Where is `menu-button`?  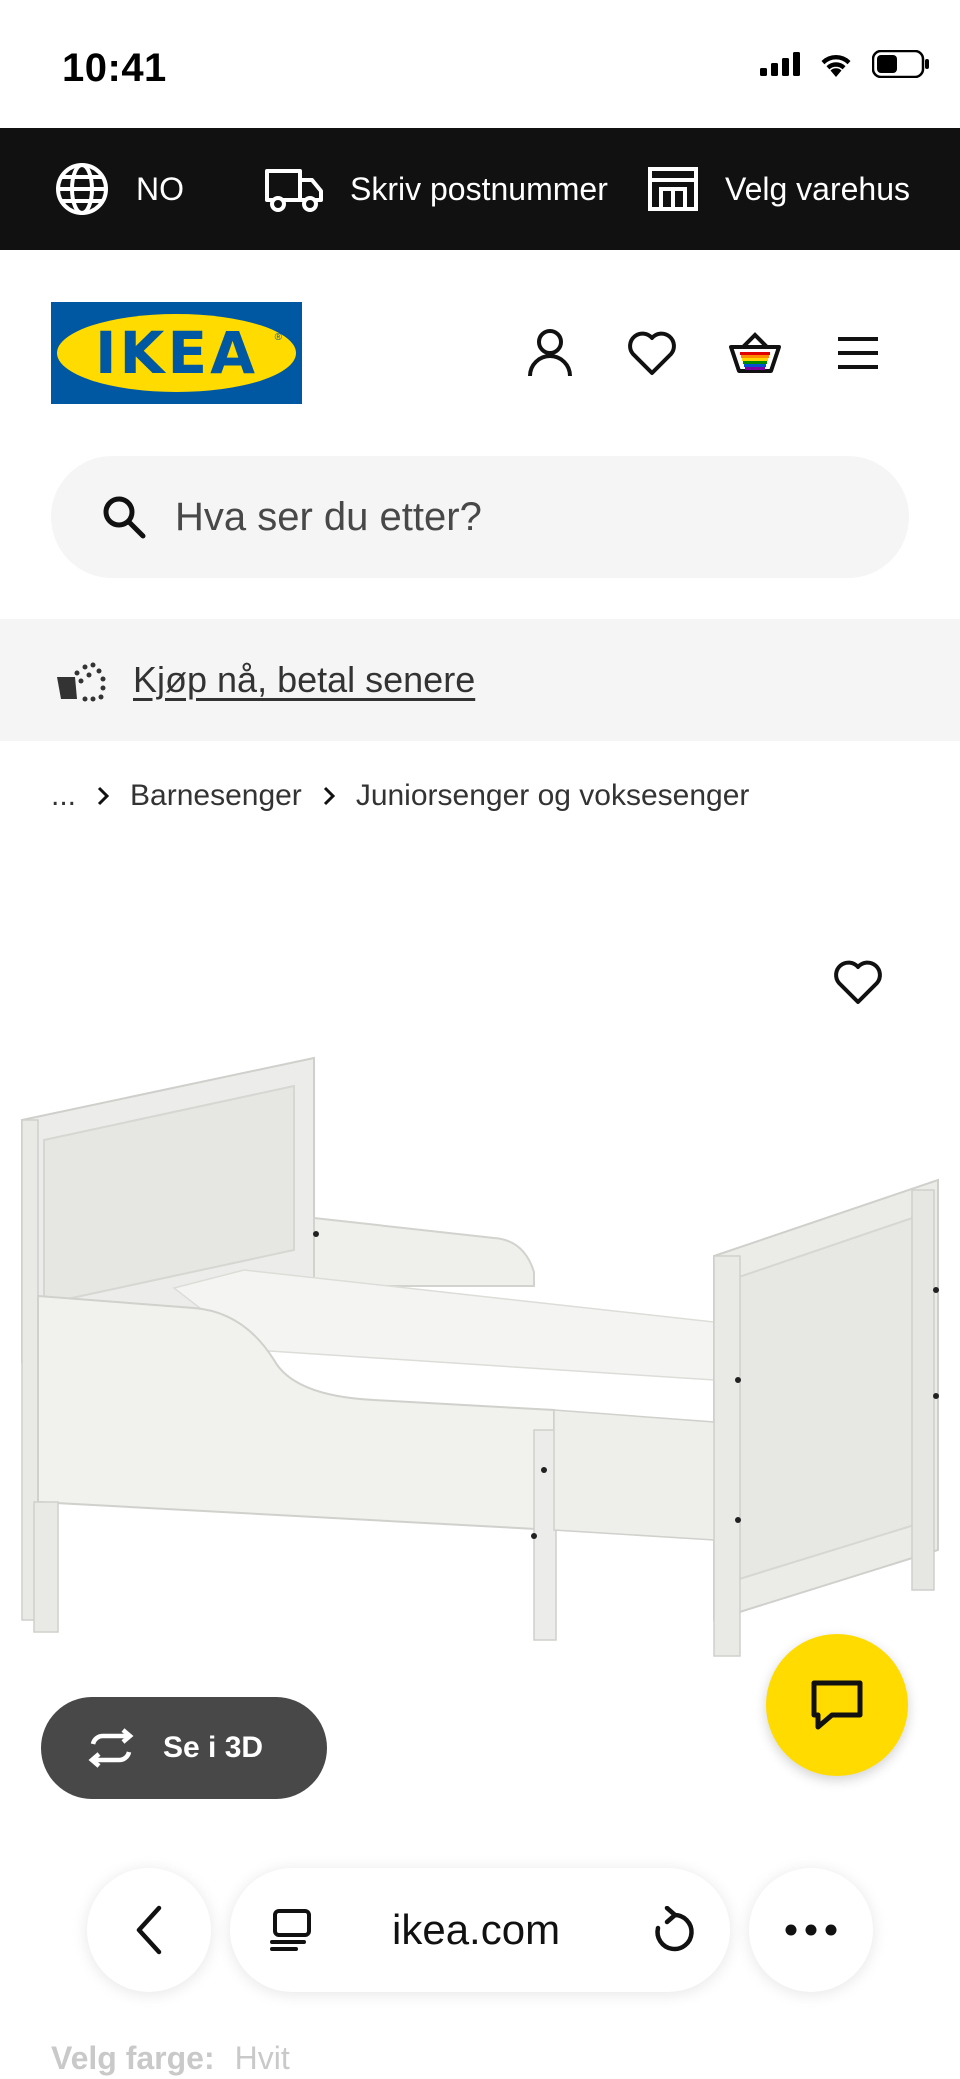
menu-button is located at coordinates (858, 353).